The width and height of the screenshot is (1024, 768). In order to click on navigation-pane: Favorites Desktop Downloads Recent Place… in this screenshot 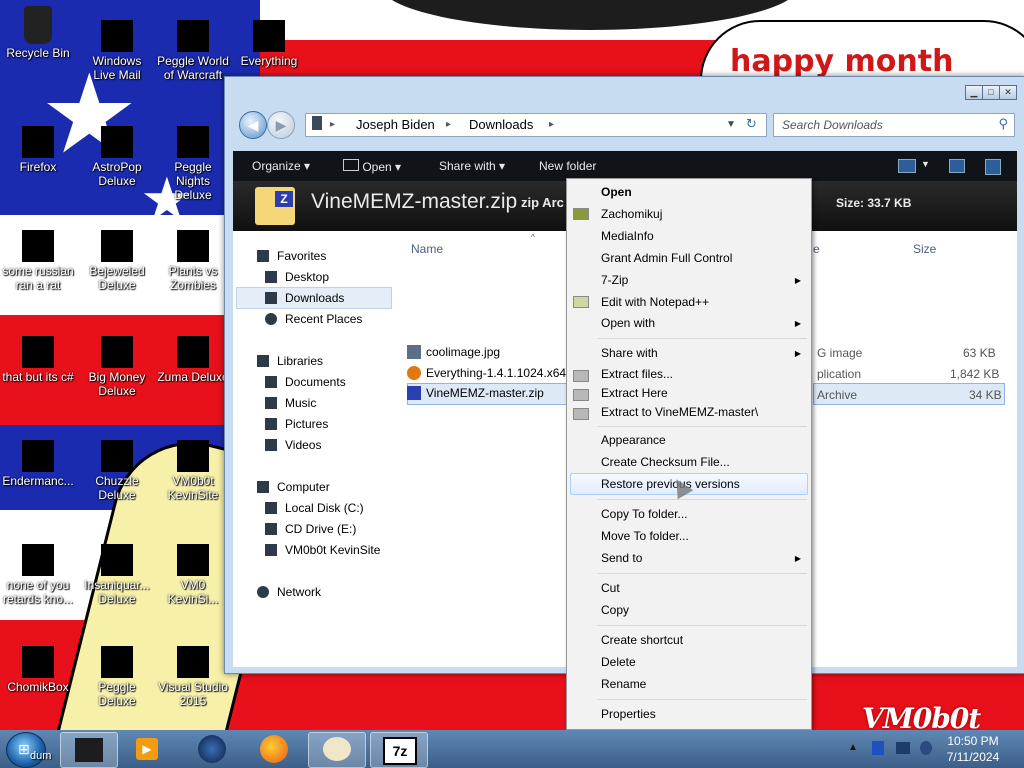, I will do `click(314, 449)`.